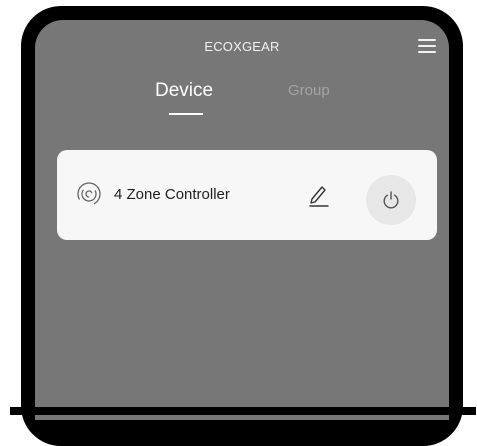 The width and height of the screenshot is (477, 446). Describe the element at coordinates (319, 195) in the screenshot. I see `pencil-edit-icon` at that location.